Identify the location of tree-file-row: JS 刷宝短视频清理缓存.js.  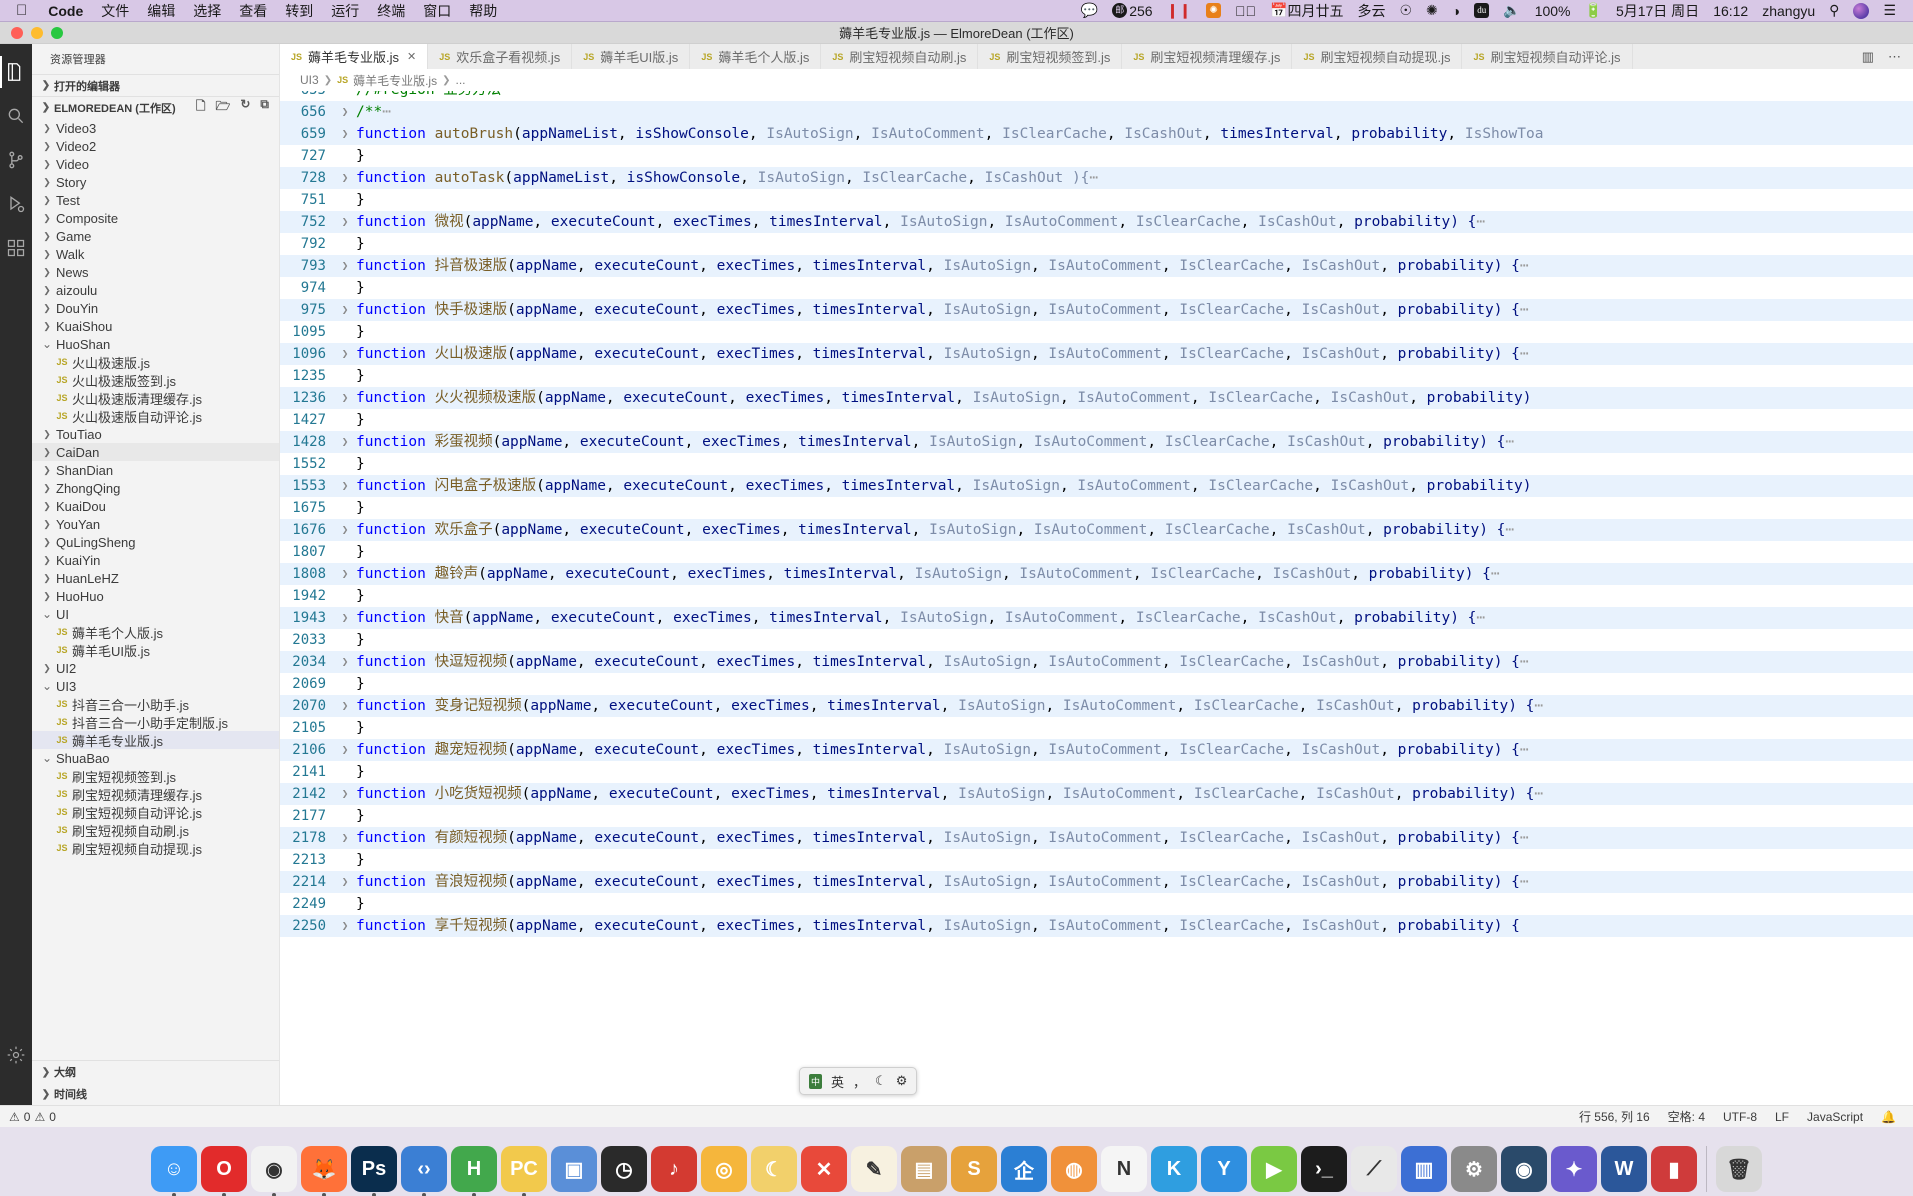
(155, 794).